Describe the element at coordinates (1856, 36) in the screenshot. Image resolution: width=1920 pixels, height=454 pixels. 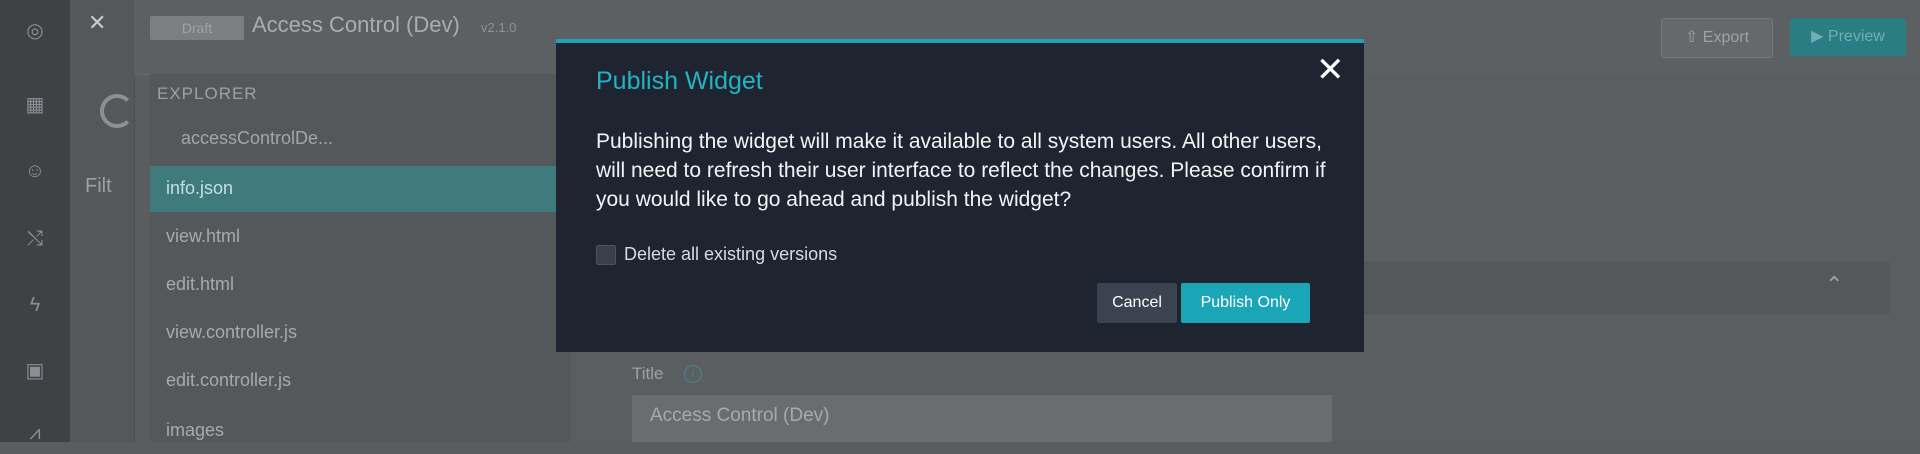
I see `preview-label: Preview` at that location.